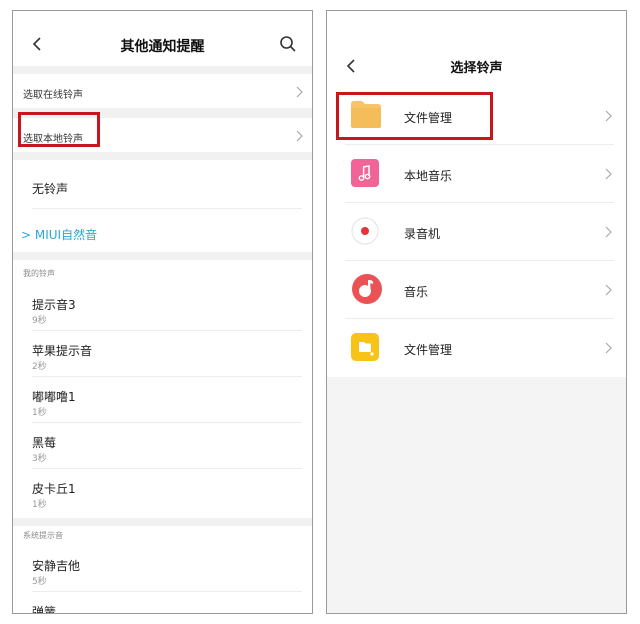 Image resolution: width=640 pixels, height=624 pixels. I want to click on recorder-label: 录音机, so click(422, 234).